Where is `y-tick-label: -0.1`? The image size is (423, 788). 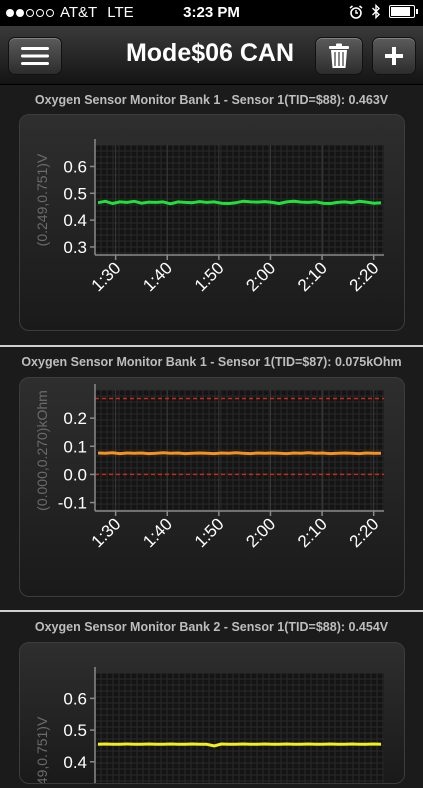 y-tick-label: -0.1 is located at coordinates (72, 503).